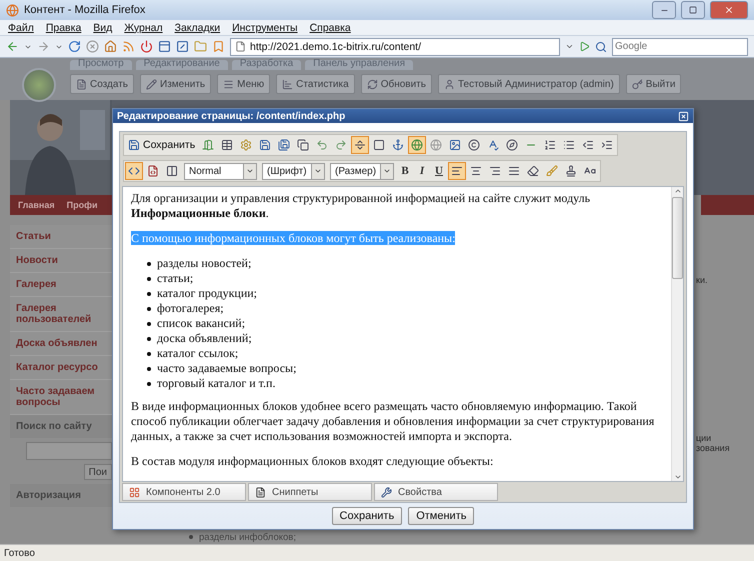 The height and width of the screenshot is (561, 754). Describe the element at coordinates (571, 171) in the screenshot. I see `stamp-icon` at that location.